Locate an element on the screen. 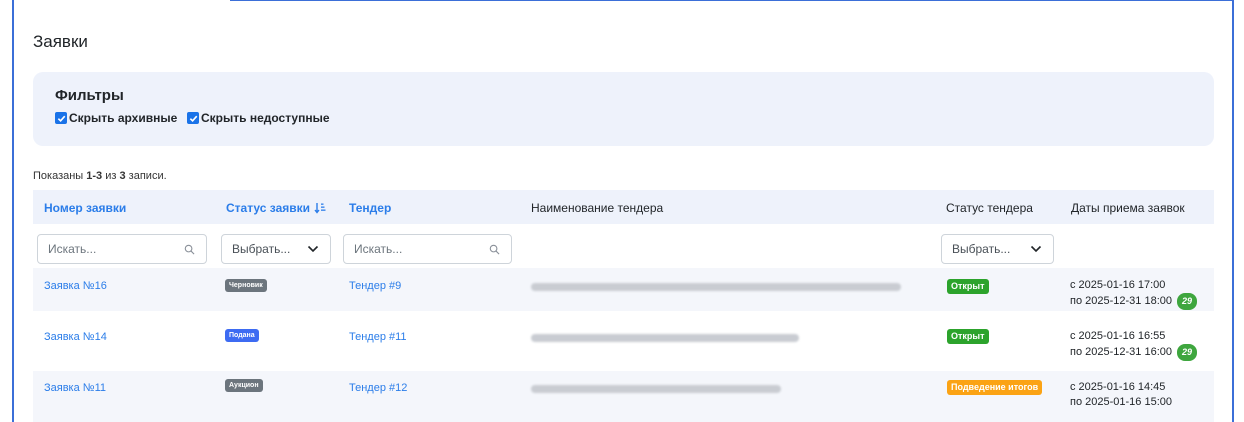 This screenshot has height=422, width=1244. date-to: по 2025-12-31 18:00 is located at coordinates (1121, 301).